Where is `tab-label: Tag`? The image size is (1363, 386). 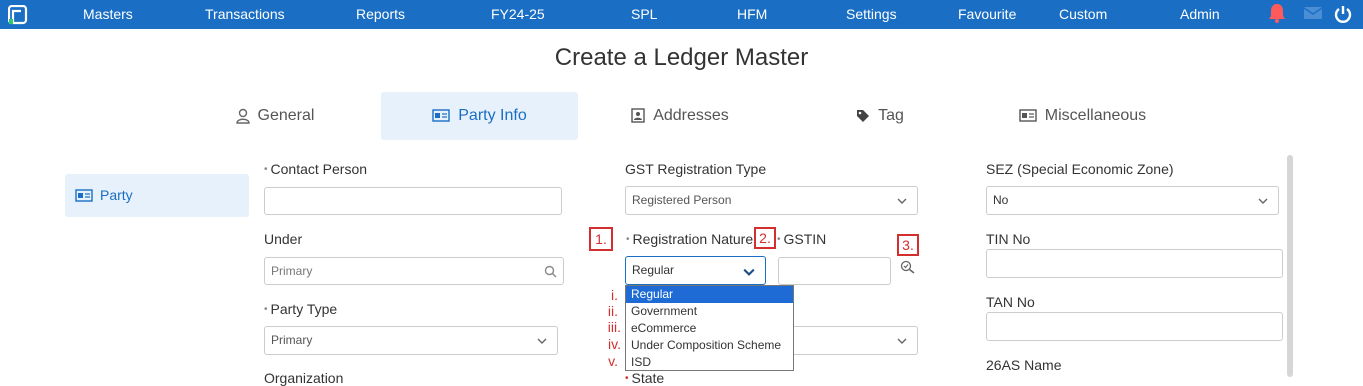 tab-label: Tag is located at coordinates (891, 115).